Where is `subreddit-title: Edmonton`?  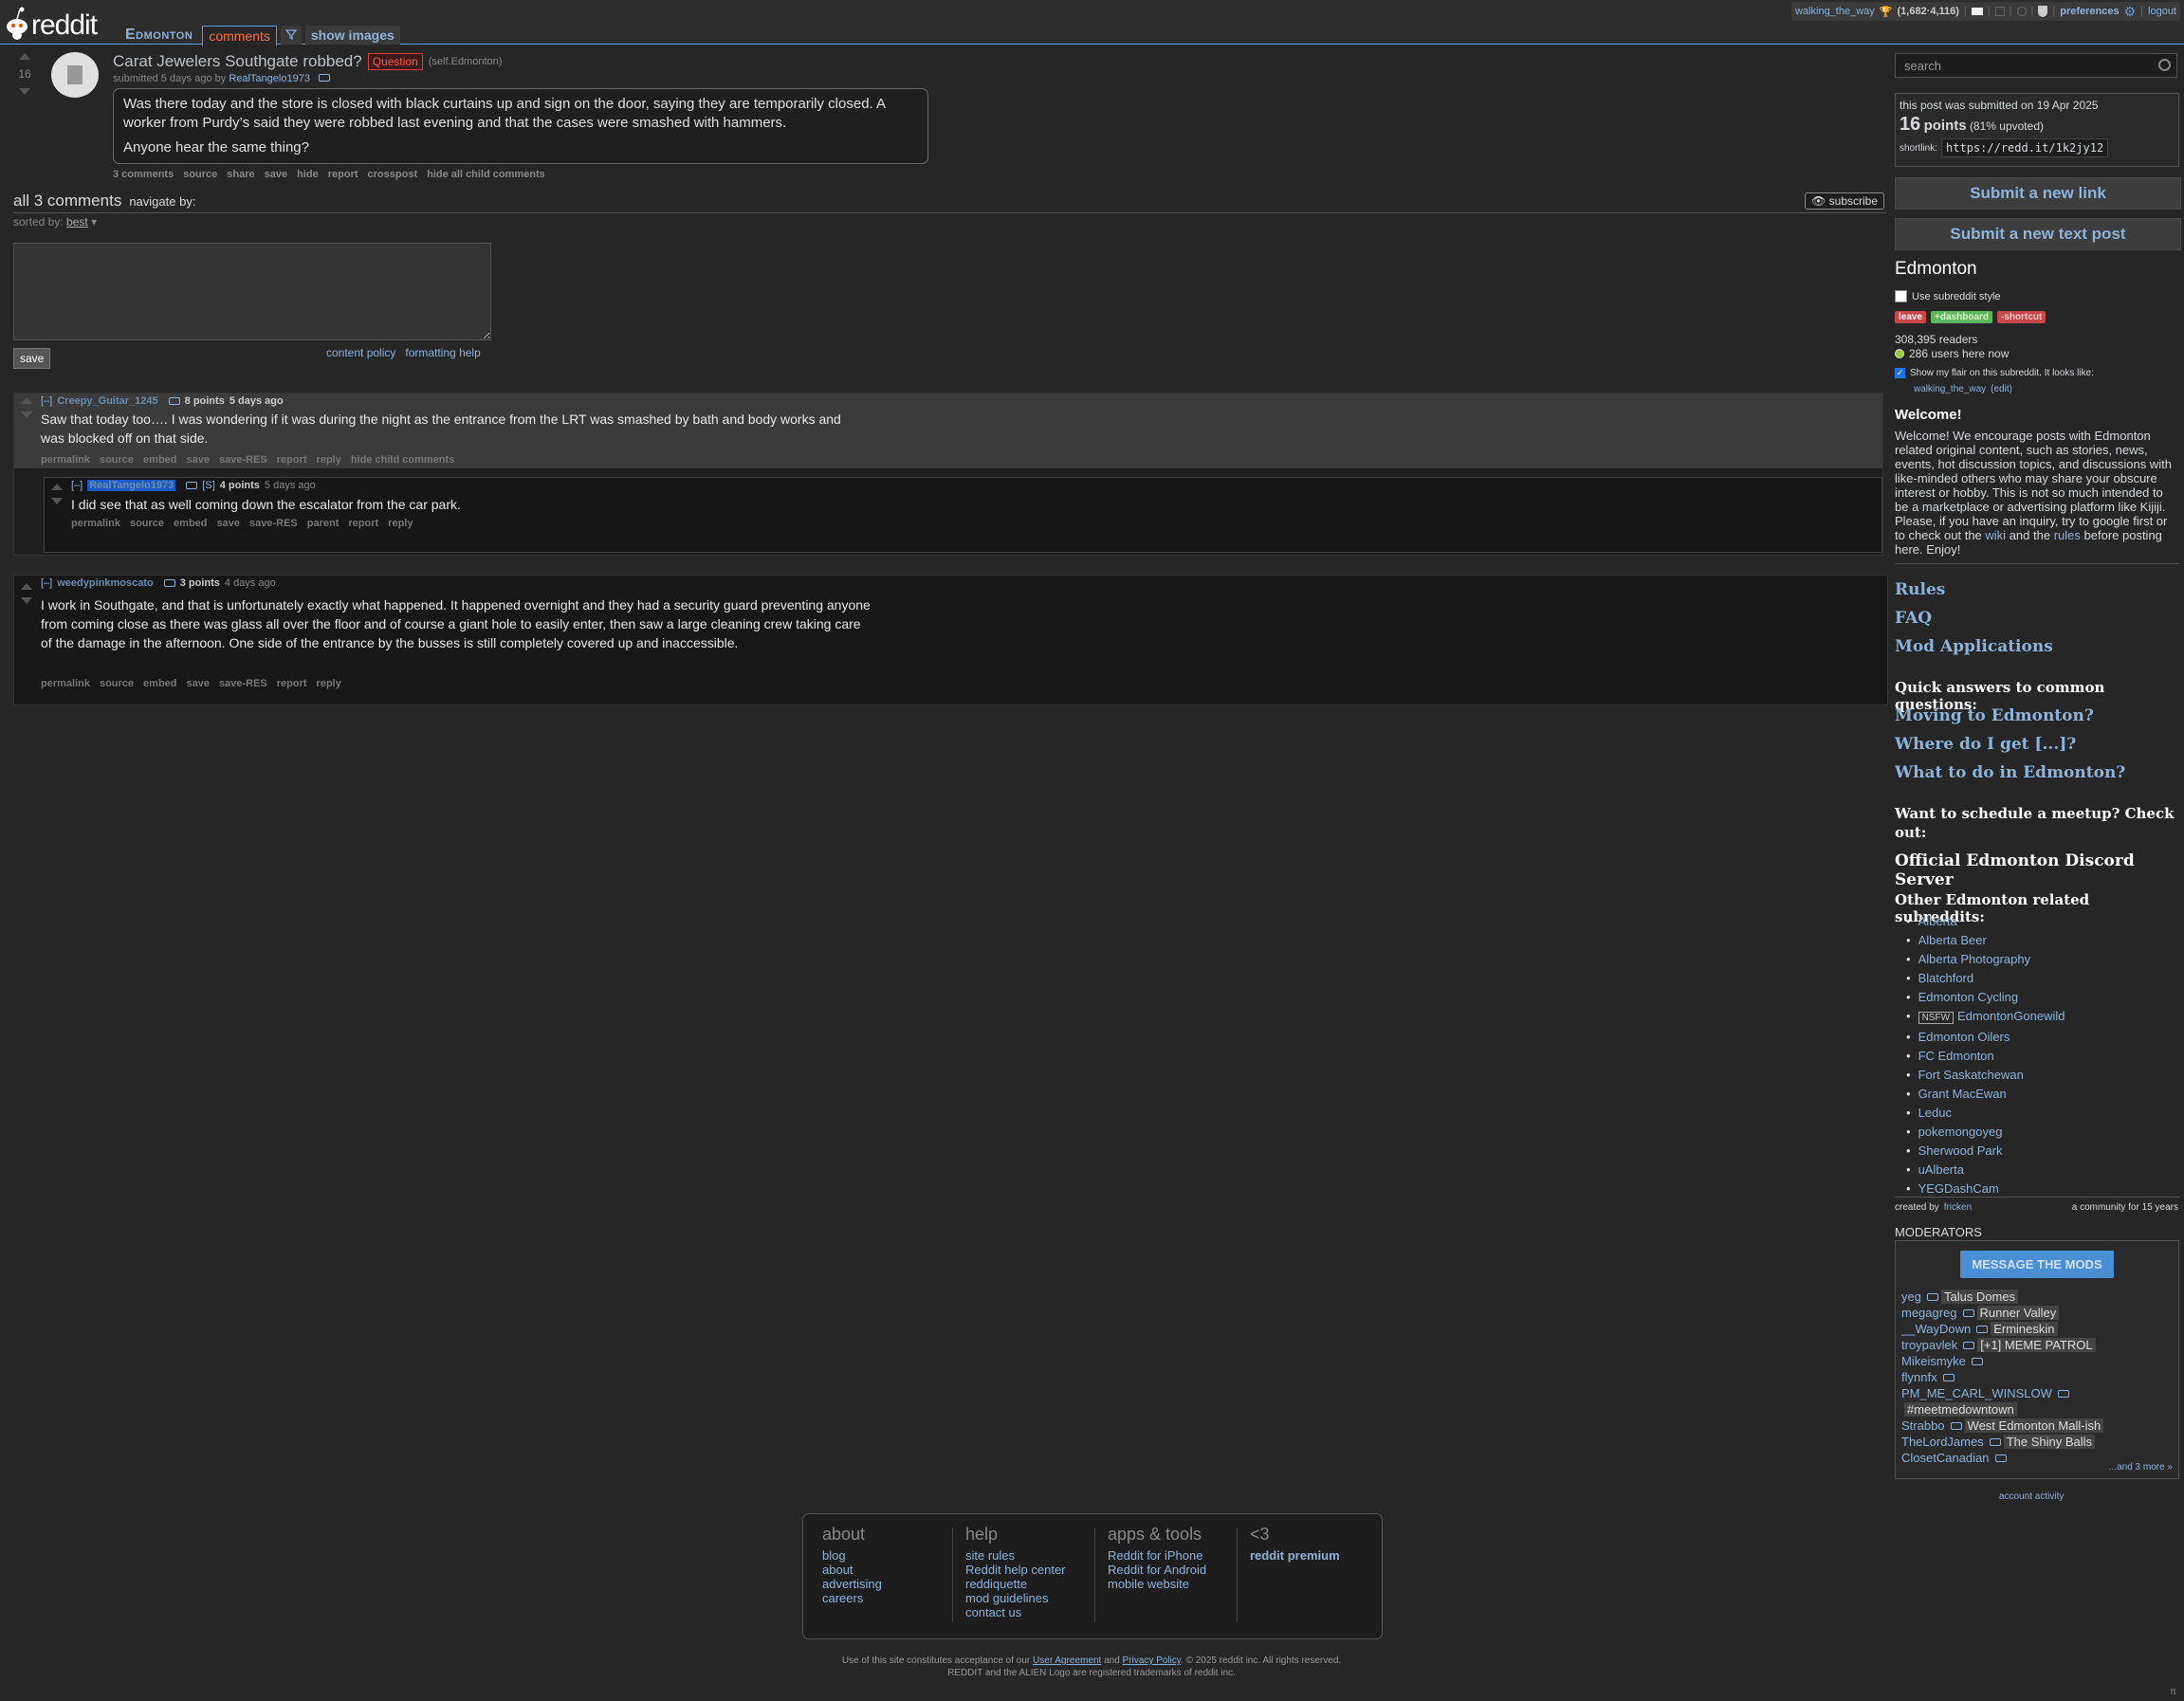
subreddit-title: Edmonton is located at coordinates (1936, 269).